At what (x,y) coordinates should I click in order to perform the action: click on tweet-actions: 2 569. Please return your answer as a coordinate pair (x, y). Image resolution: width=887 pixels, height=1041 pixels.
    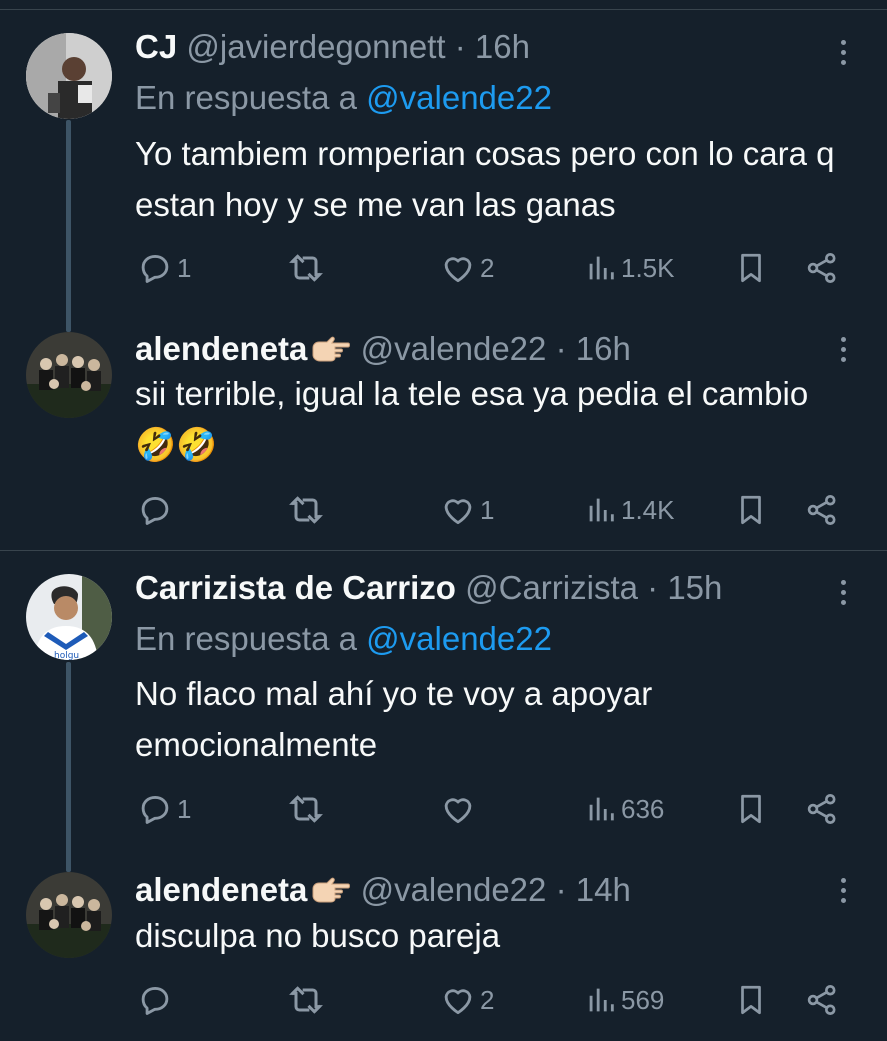
    Looking at the image, I should click on (443, 1000).